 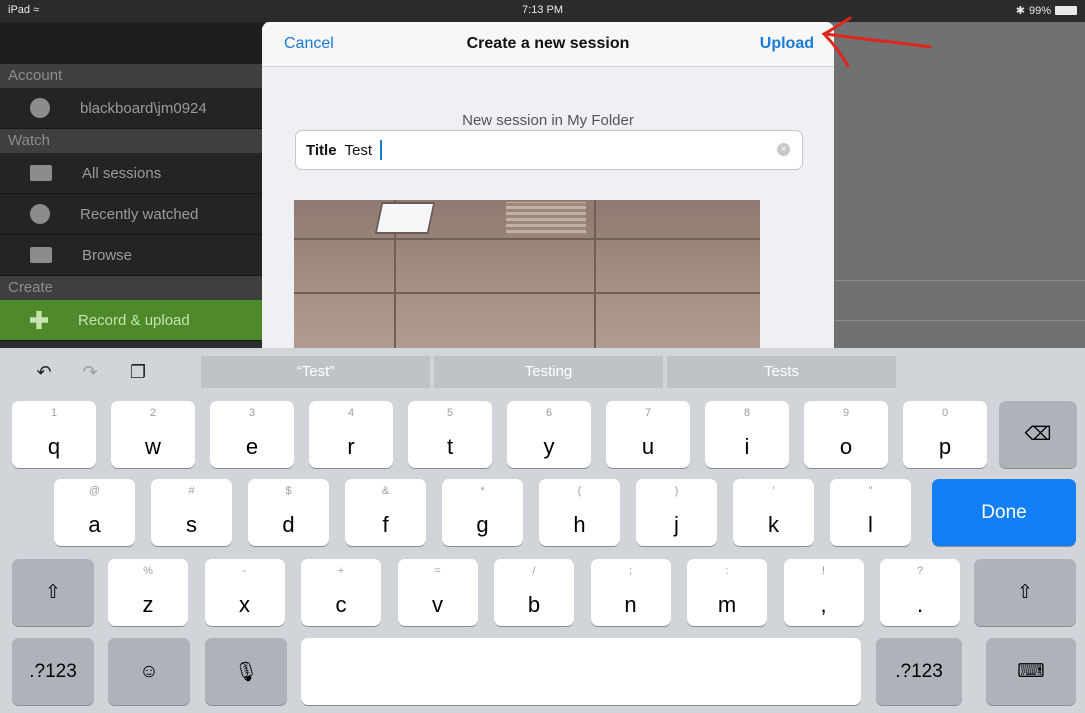 I want to click on user-icon, so click(x=40, y=108).